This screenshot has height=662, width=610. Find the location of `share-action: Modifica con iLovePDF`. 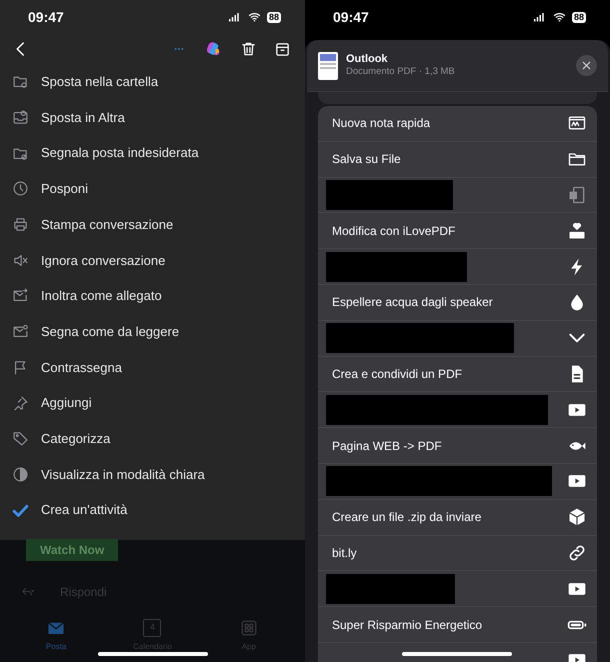

share-action: Modifica con iLovePDF is located at coordinates (457, 231).